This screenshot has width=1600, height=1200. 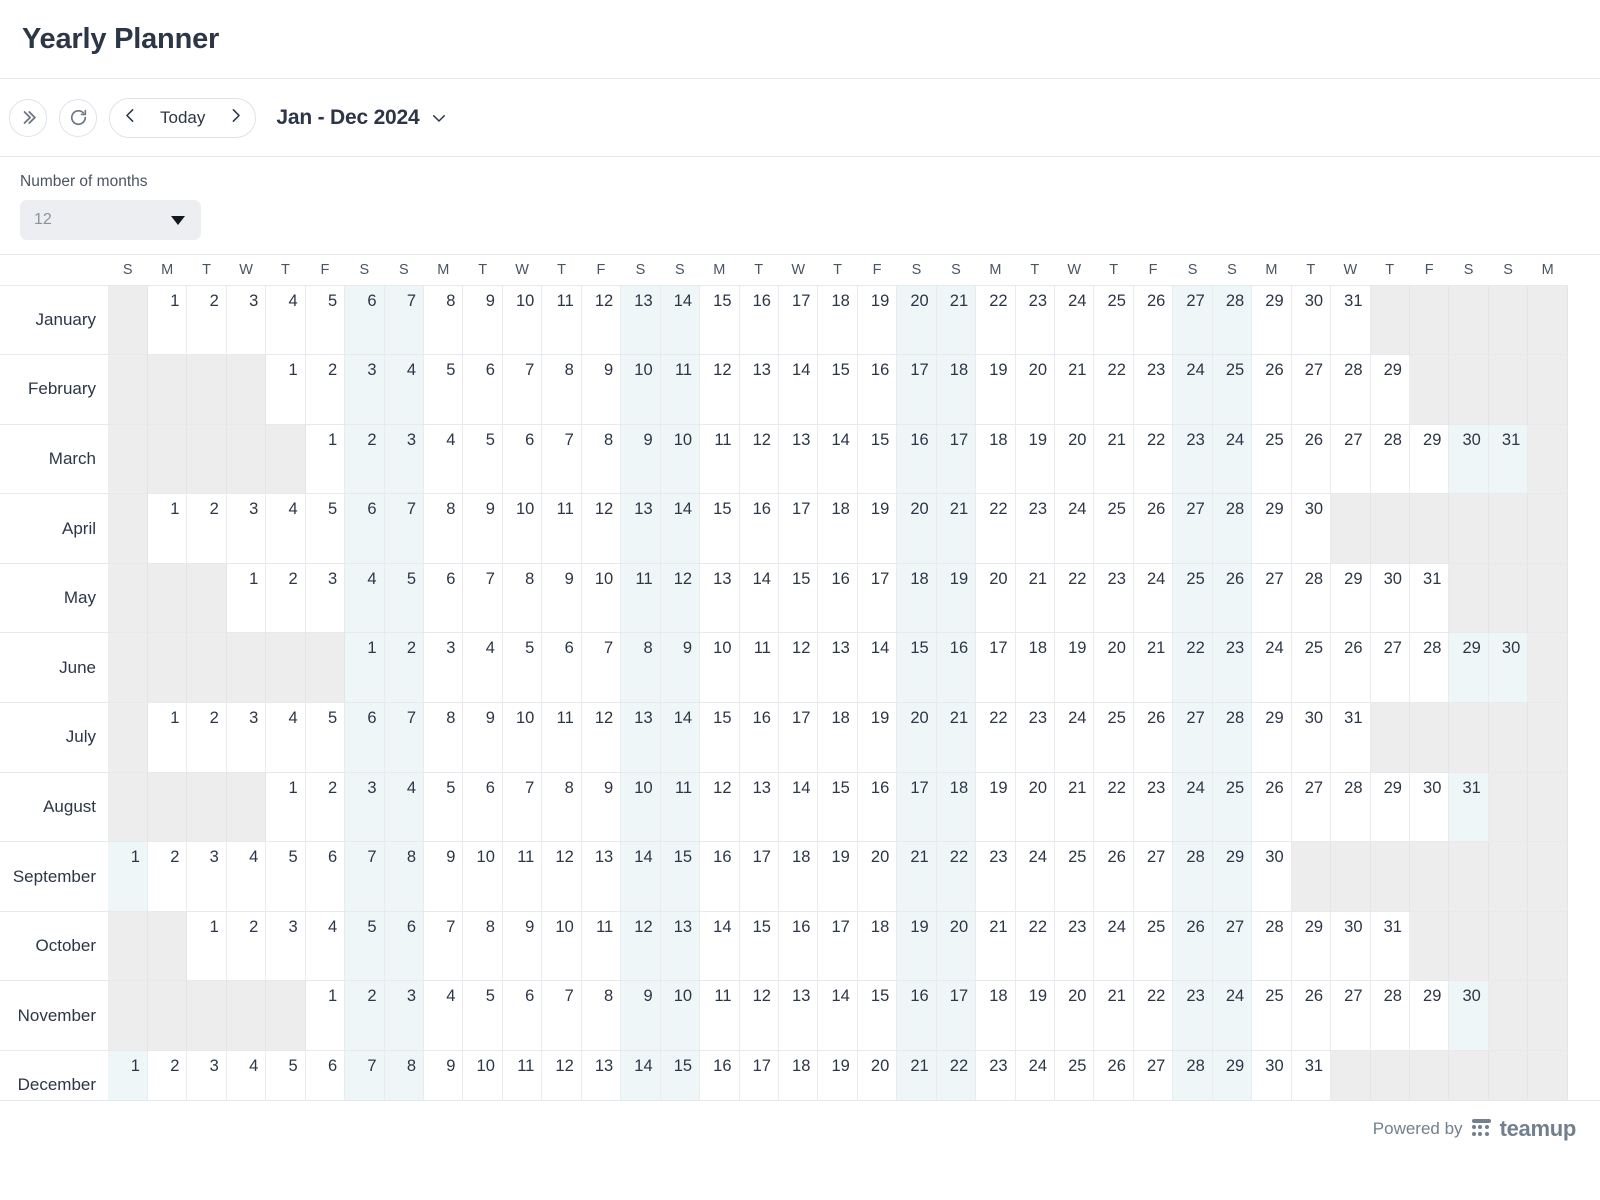 I want to click on day-cell: 19, so click(x=995, y=807).